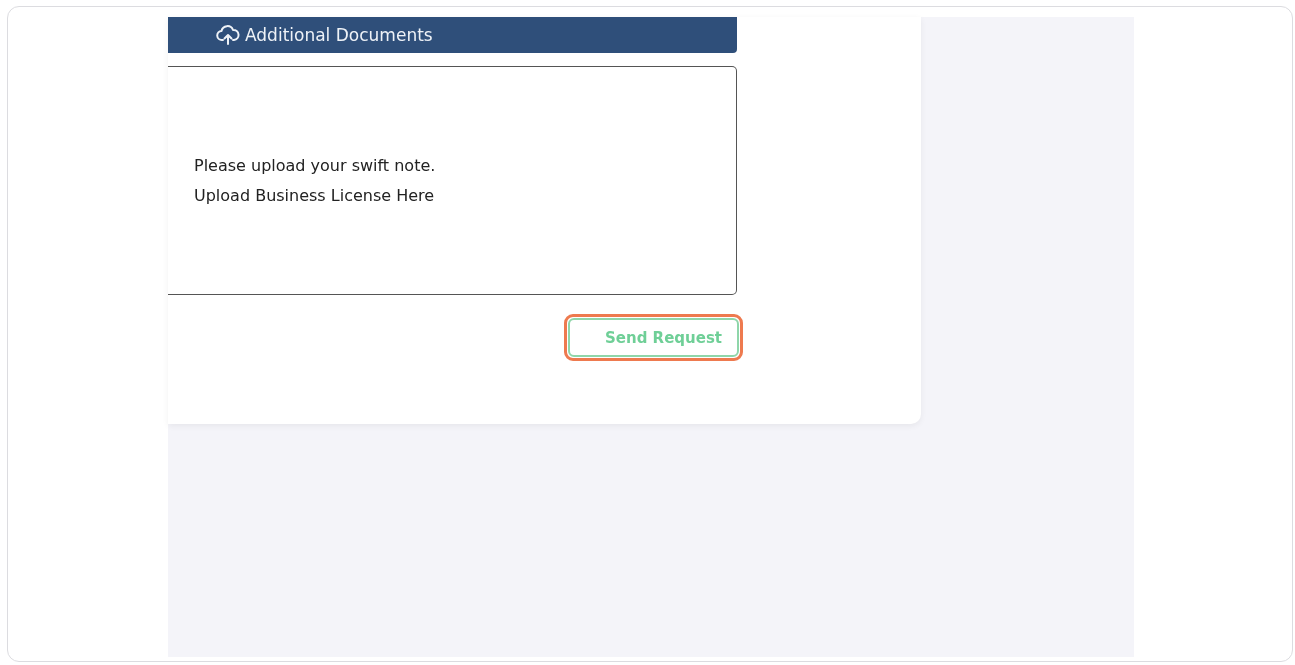  What do you see at coordinates (339, 35) in the screenshot?
I see `section-title: Additional Documents` at bounding box center [339, 35].